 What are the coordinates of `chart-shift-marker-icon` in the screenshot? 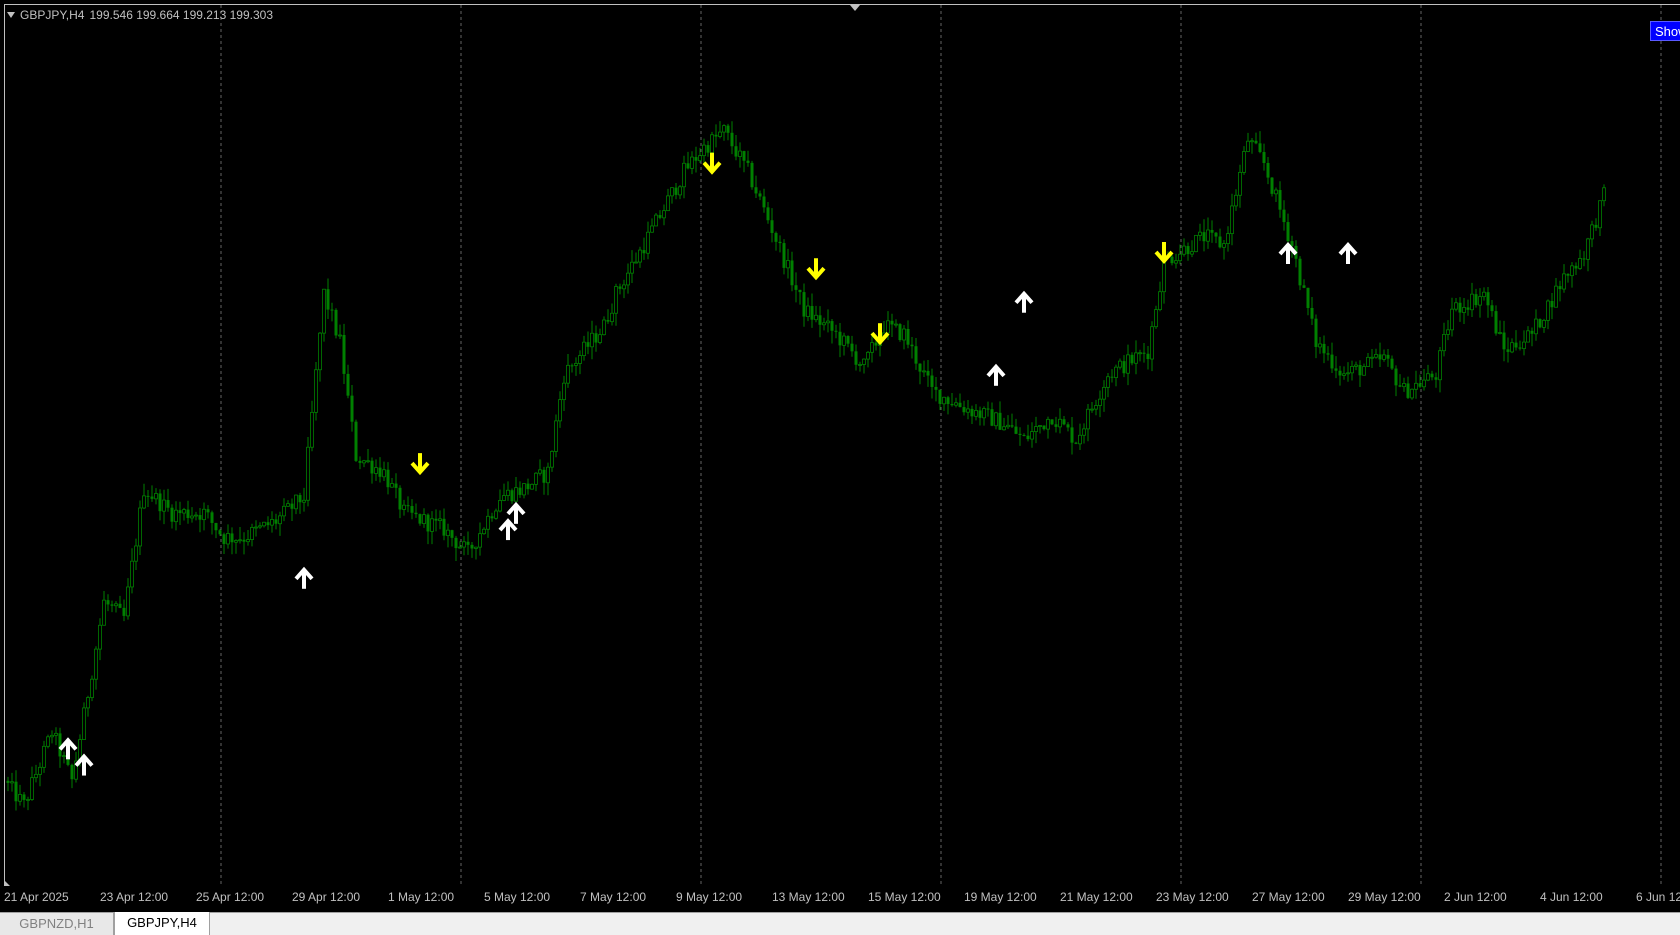 It's located at (855, 8).